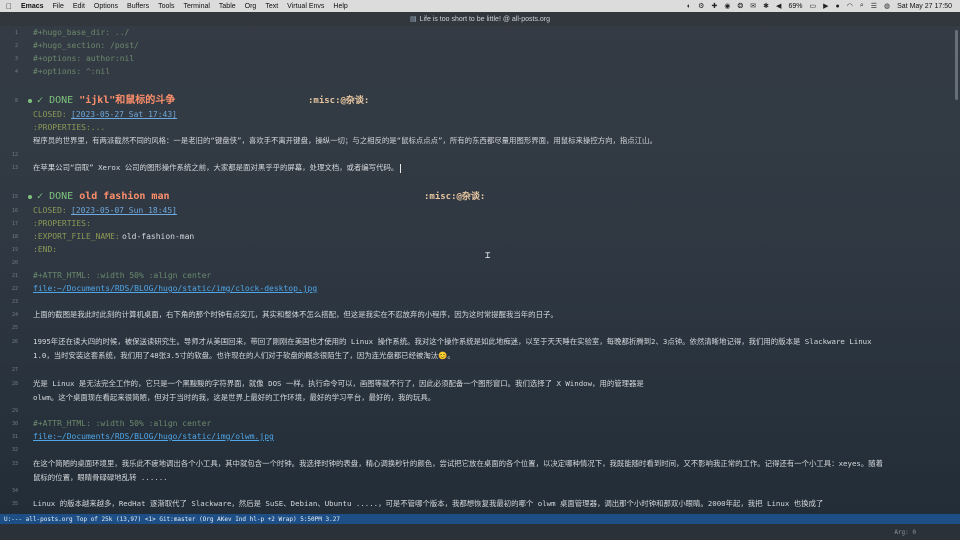 This screenshot has height=540, width=960. What do you see at coordinates (812, 6) in the screenshot?
I see `battery-icon: ▭` at bounding box center [812, 6].